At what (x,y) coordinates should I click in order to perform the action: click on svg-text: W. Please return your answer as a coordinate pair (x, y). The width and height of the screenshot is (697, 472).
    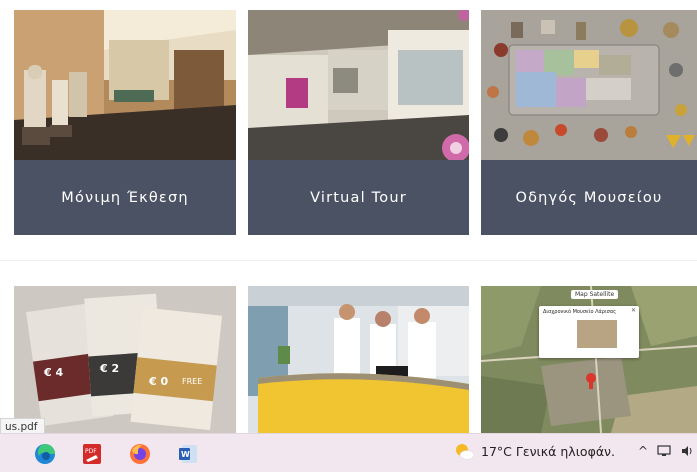
    Looking at the image, I should click on (185, 454).